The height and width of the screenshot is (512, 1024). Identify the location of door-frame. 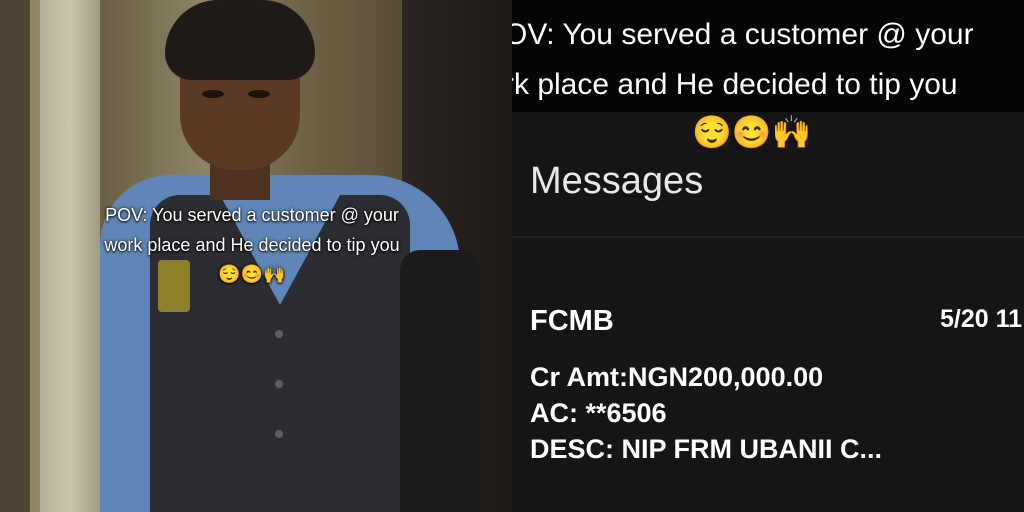
(15, 256).